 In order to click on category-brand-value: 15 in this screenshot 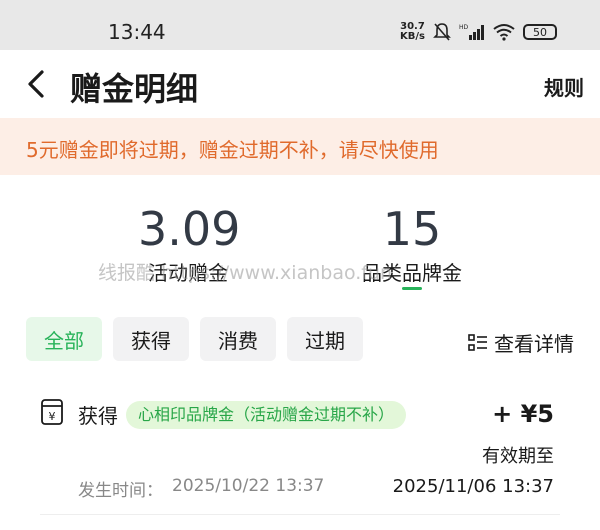, I will do `click(412, 229)`.